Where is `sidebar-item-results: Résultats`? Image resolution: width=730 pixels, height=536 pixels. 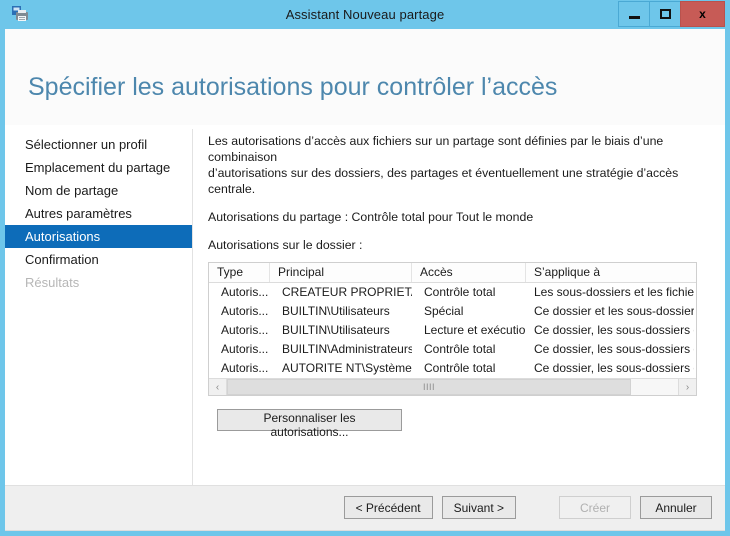
sidebar-item-results: Résultats is located at coordinates (52, 282).